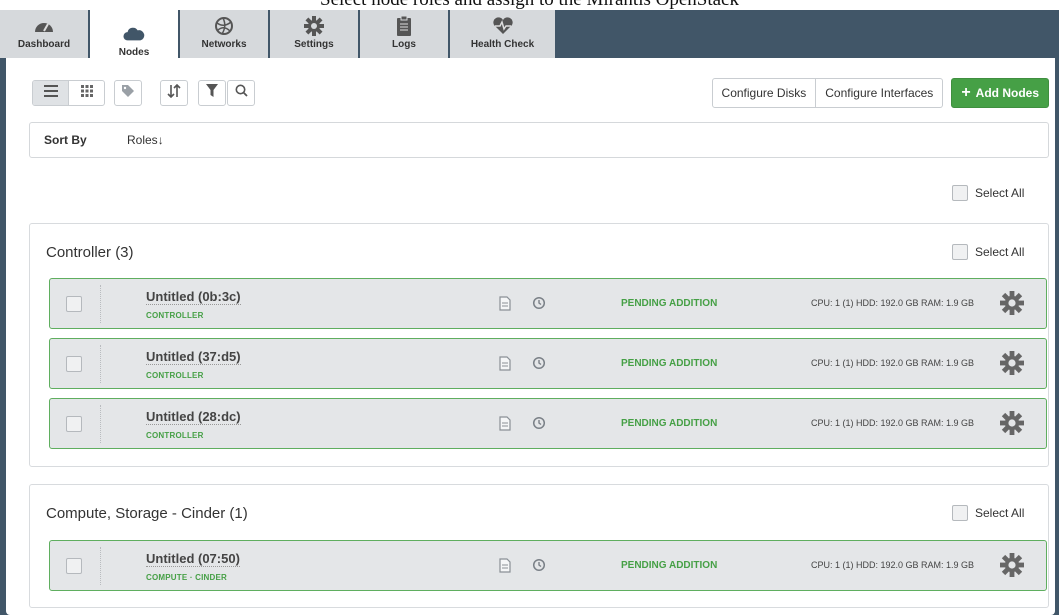  Describe the element at coordinates (193, 417) in the screenshot. I see `node-name: Untitled (28:dc)` at that location.